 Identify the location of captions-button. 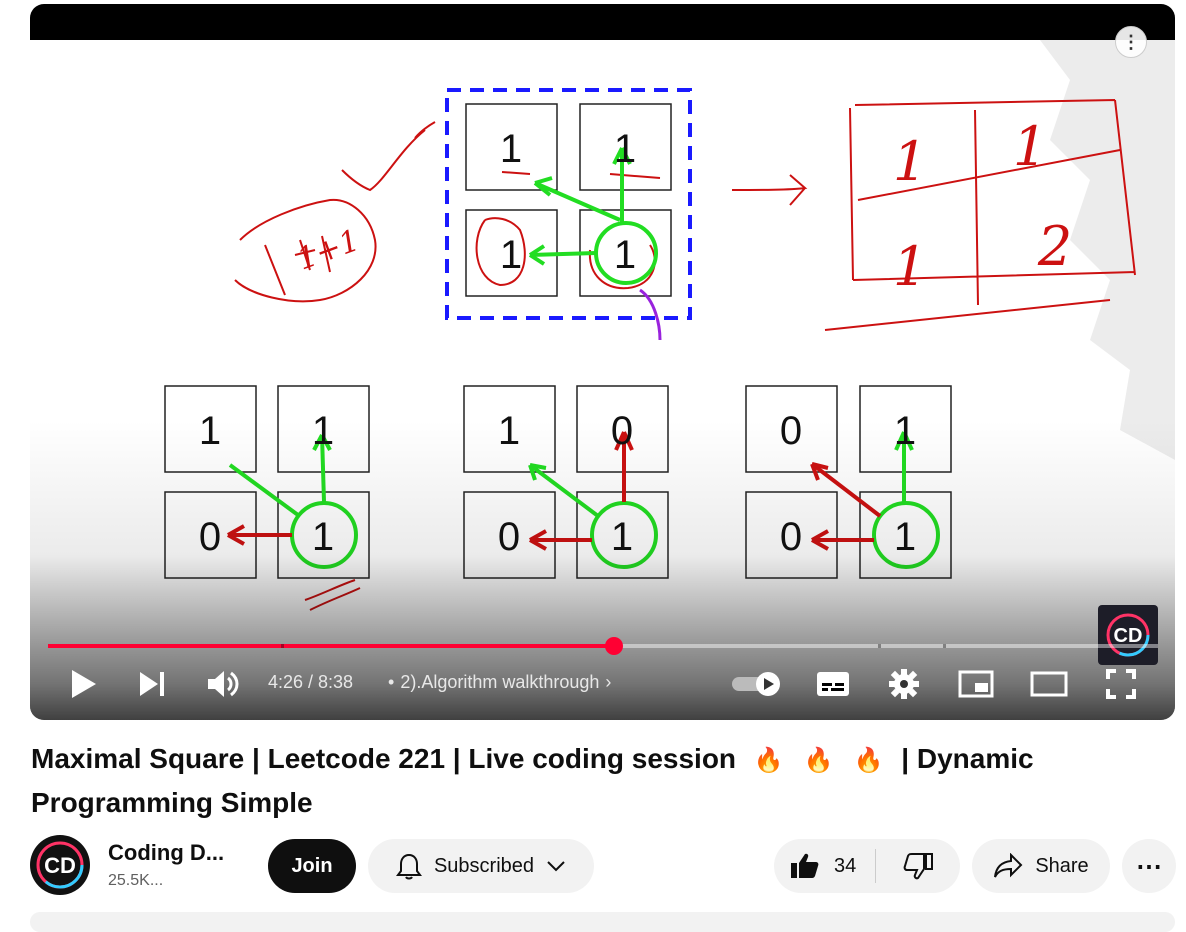
(833, 684).